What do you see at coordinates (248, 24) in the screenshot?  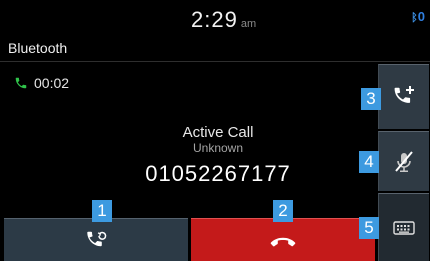 I see `clock-ampm: am` at bounding box center [248, 24].